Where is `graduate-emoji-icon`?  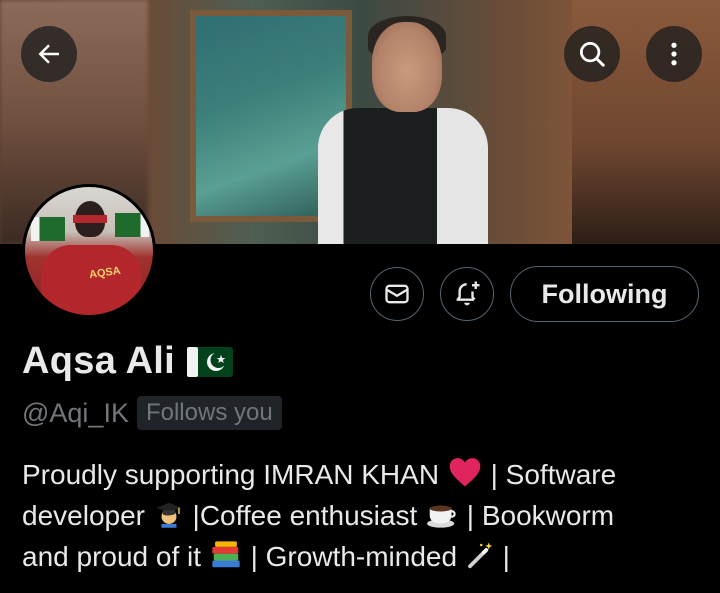 graduate-emoji-icon is located at coordinates (169, 515).